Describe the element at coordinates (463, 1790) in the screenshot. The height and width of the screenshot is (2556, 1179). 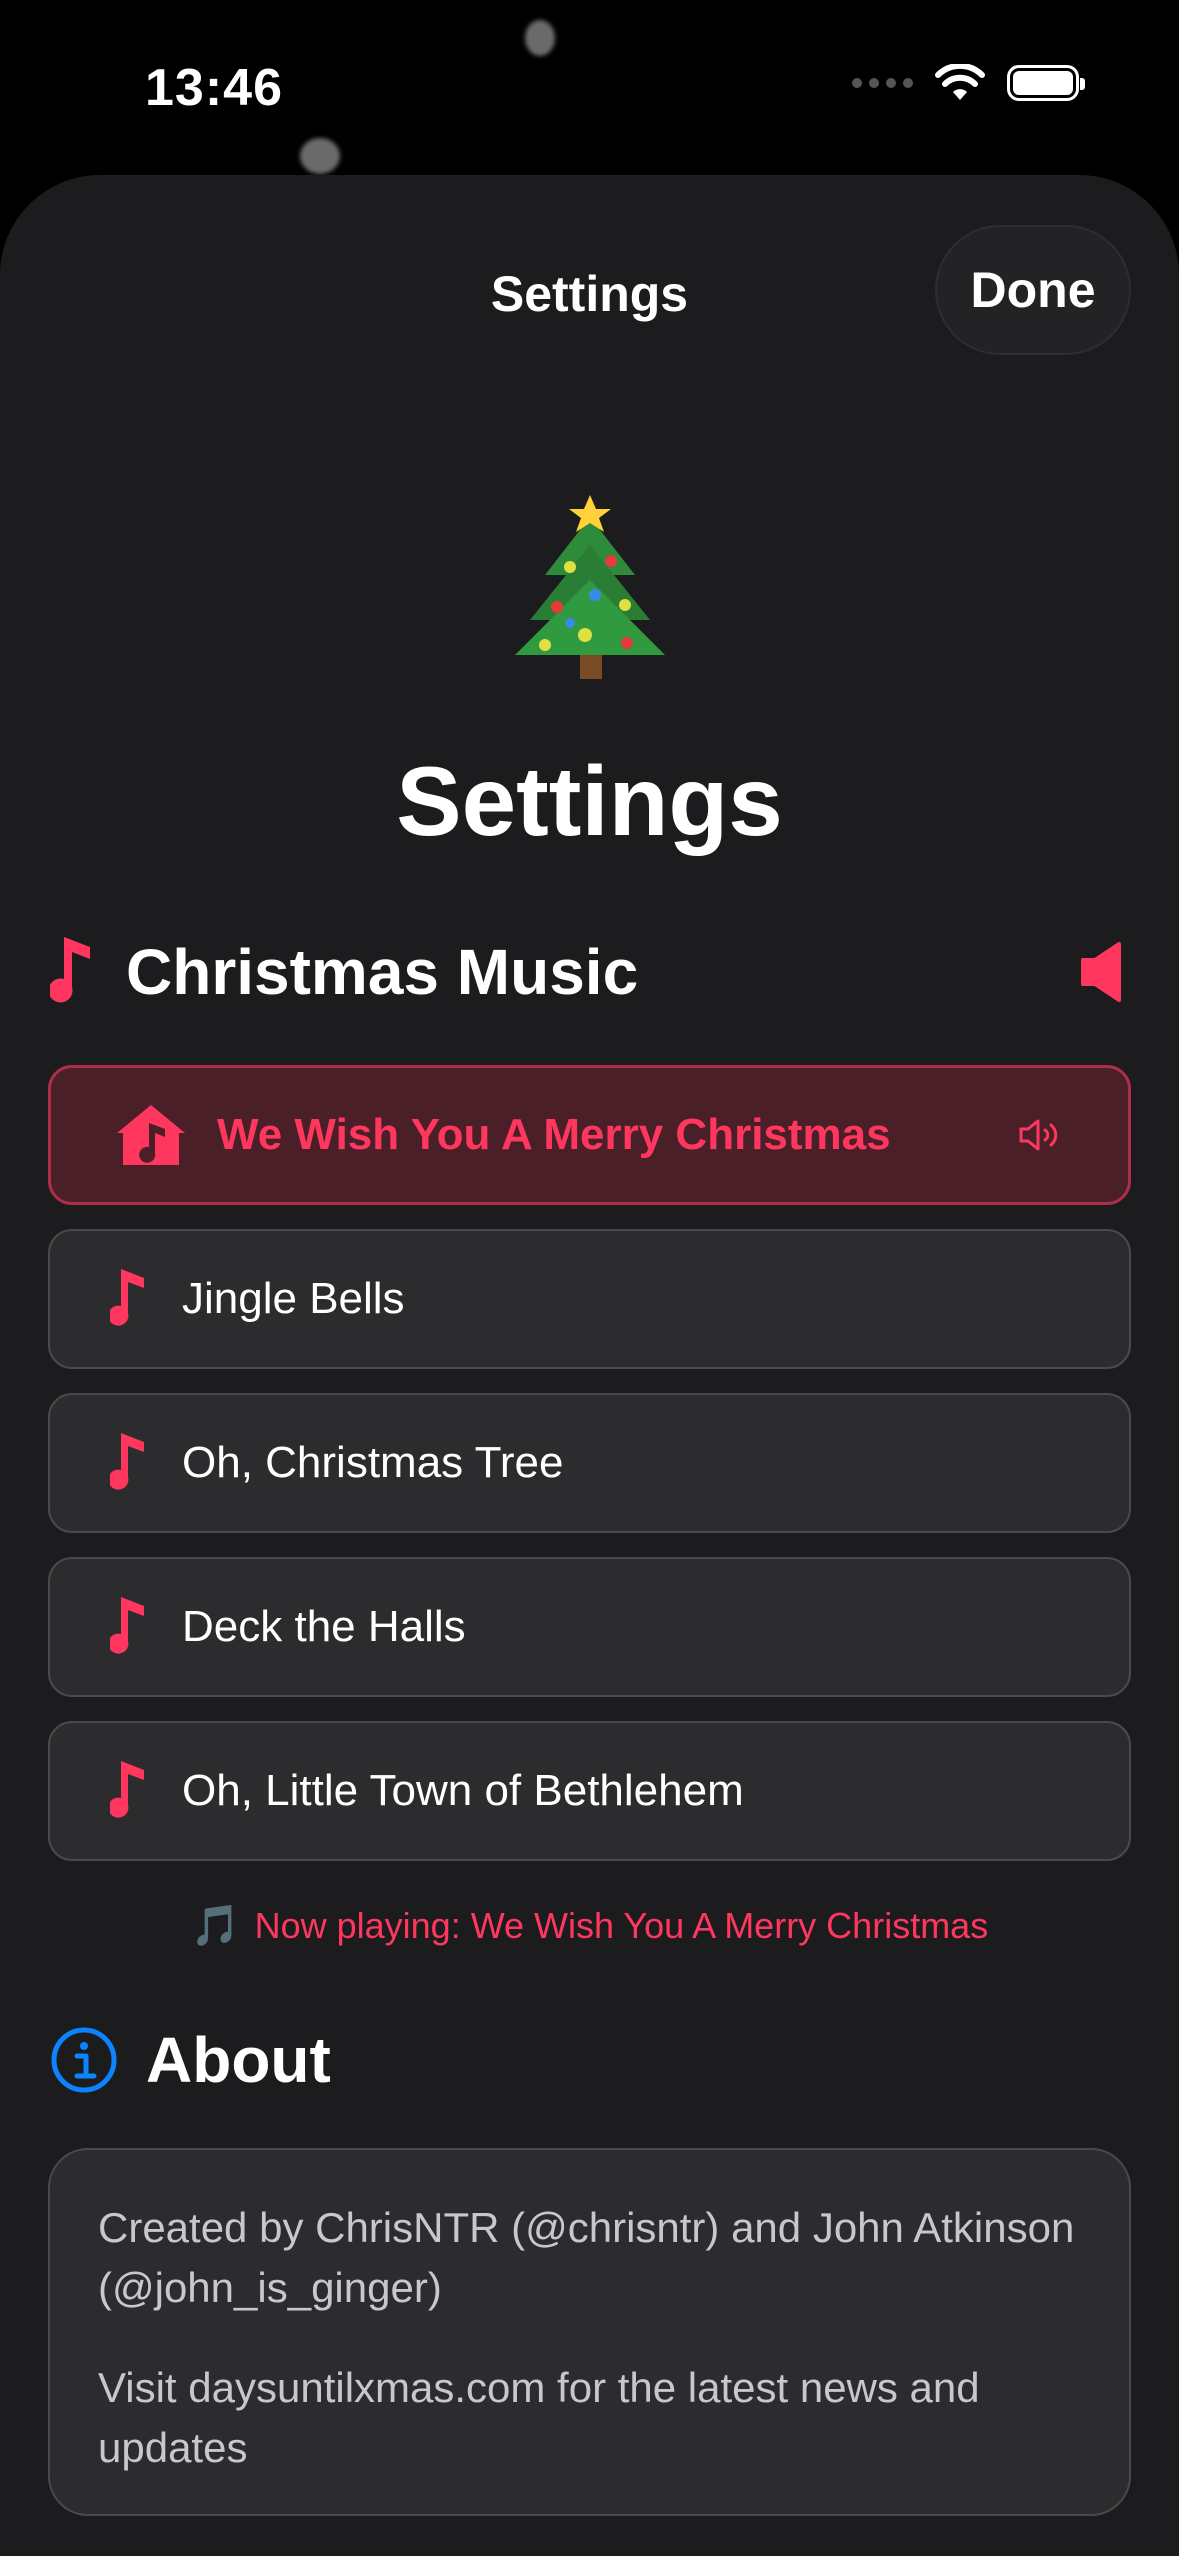
I see `song-label: Oh, Little Town of Bethlehem` at that location.